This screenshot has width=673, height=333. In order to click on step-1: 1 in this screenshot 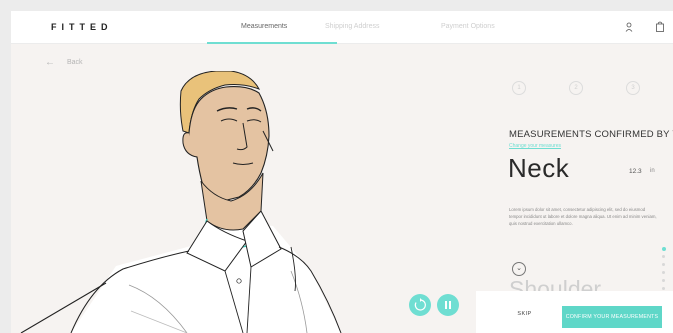, I will do `click(519, 88)`.